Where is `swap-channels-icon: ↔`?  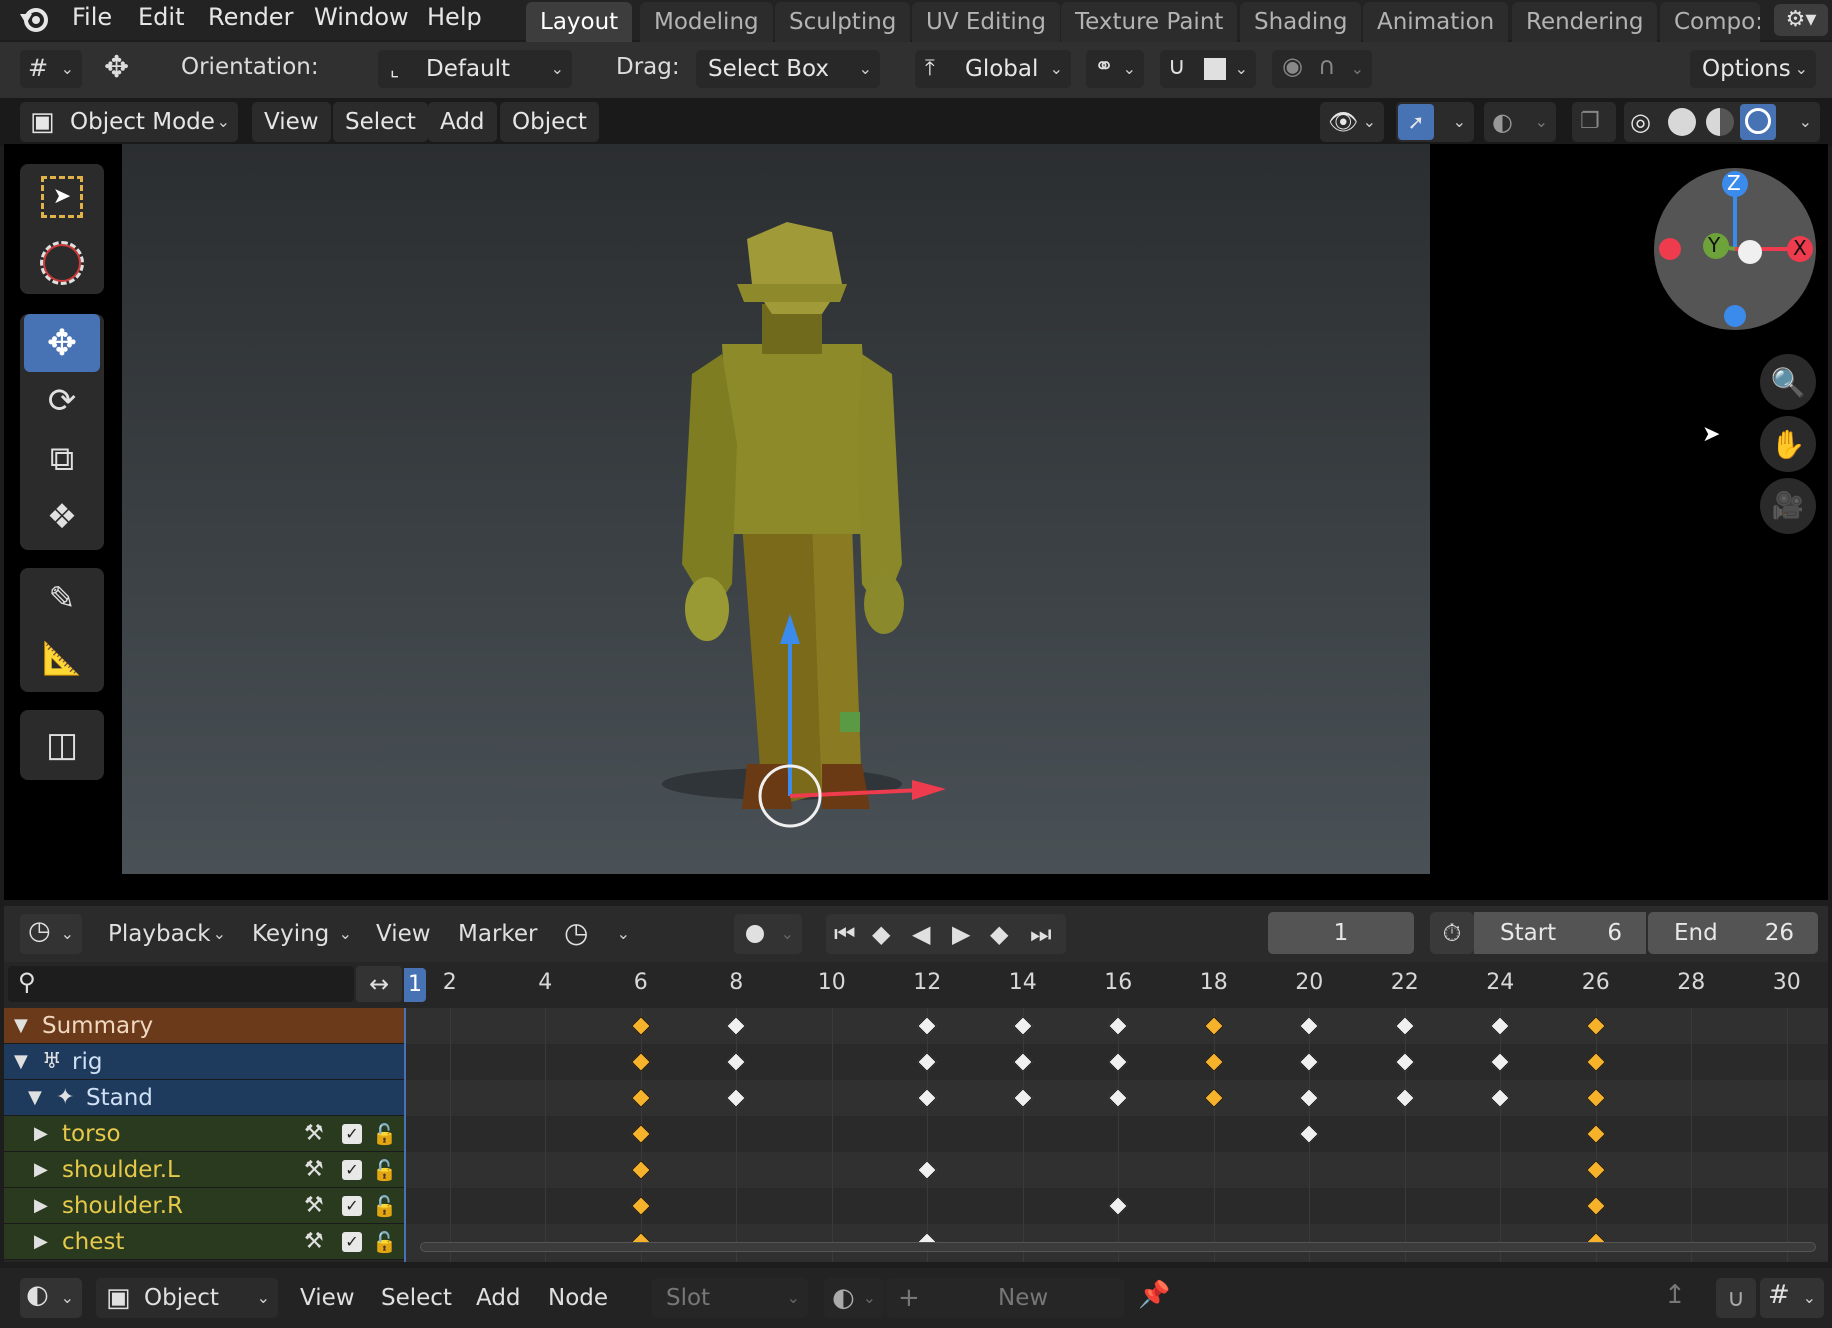
swap-channels-icon: ↔ is located at coordinates (379, 984).